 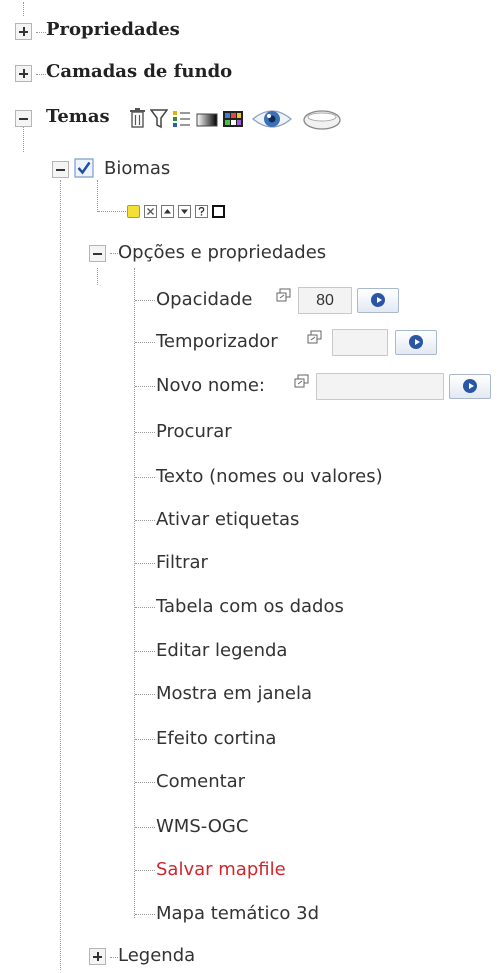 I want to click on opacity-apply-button, so click(x=378, y=300).